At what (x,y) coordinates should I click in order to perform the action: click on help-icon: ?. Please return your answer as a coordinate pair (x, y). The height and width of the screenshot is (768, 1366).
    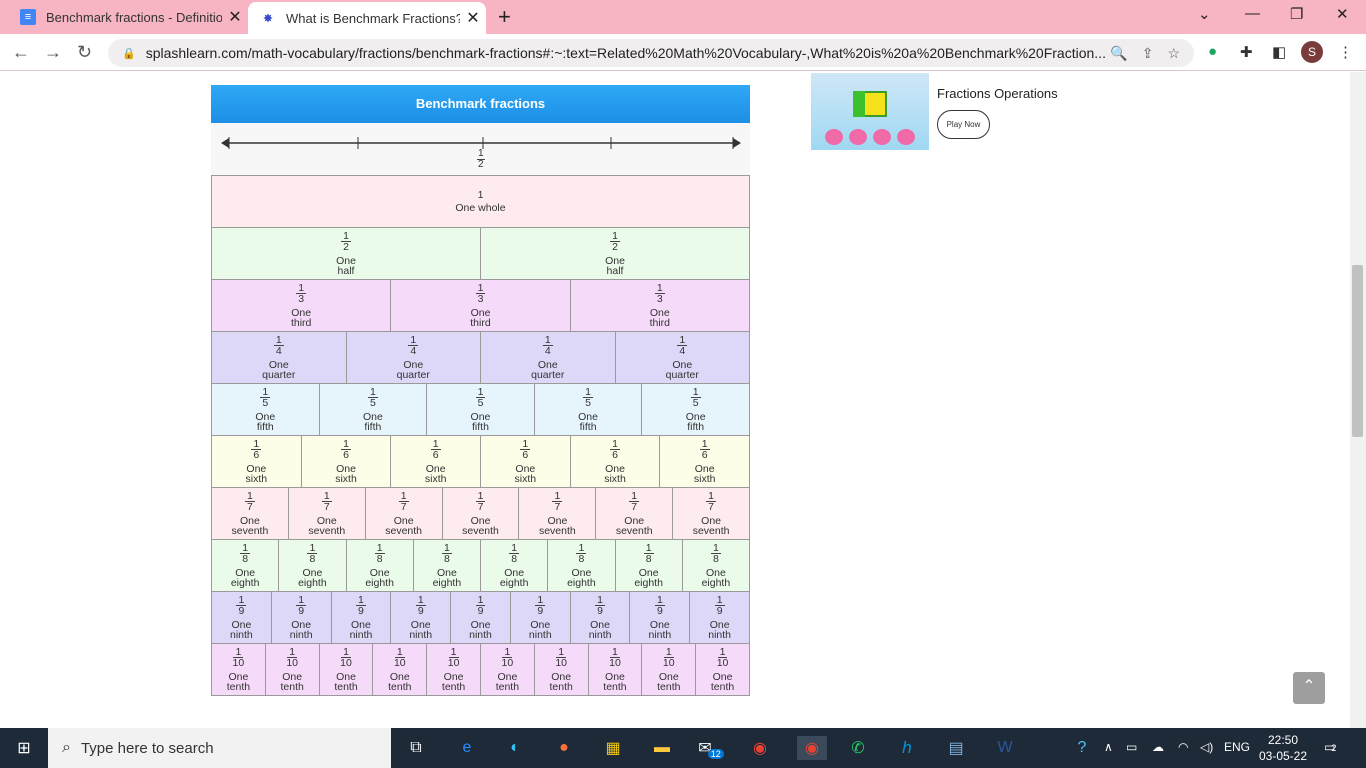
    Looking at the image, I should click on (1082, 748).